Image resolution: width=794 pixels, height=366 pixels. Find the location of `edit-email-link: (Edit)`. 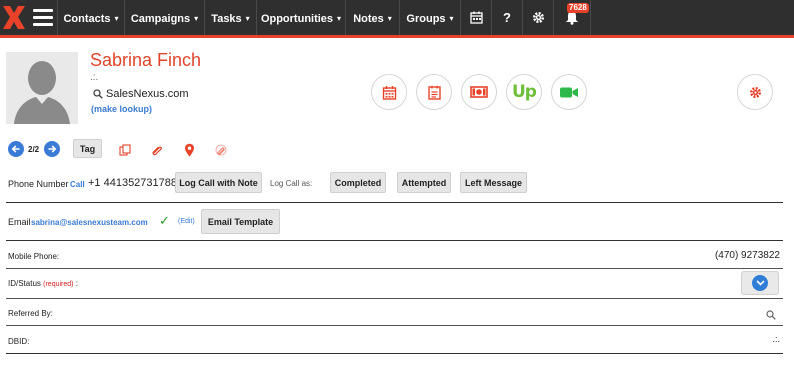

edit-email-link: (Edit) is located at coordinates (186, 221).